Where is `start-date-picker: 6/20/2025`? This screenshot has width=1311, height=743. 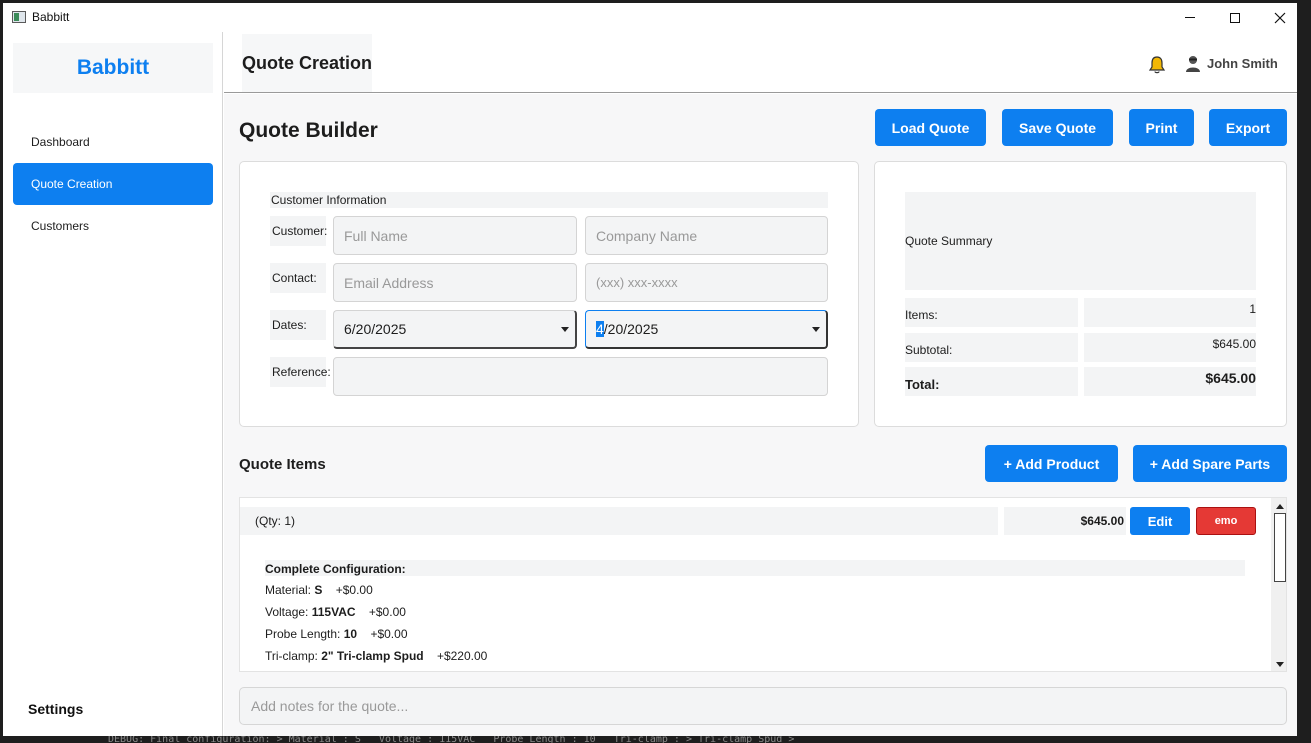 start-date-picker: 6/20/2025 is located at coordinates (455, 329).